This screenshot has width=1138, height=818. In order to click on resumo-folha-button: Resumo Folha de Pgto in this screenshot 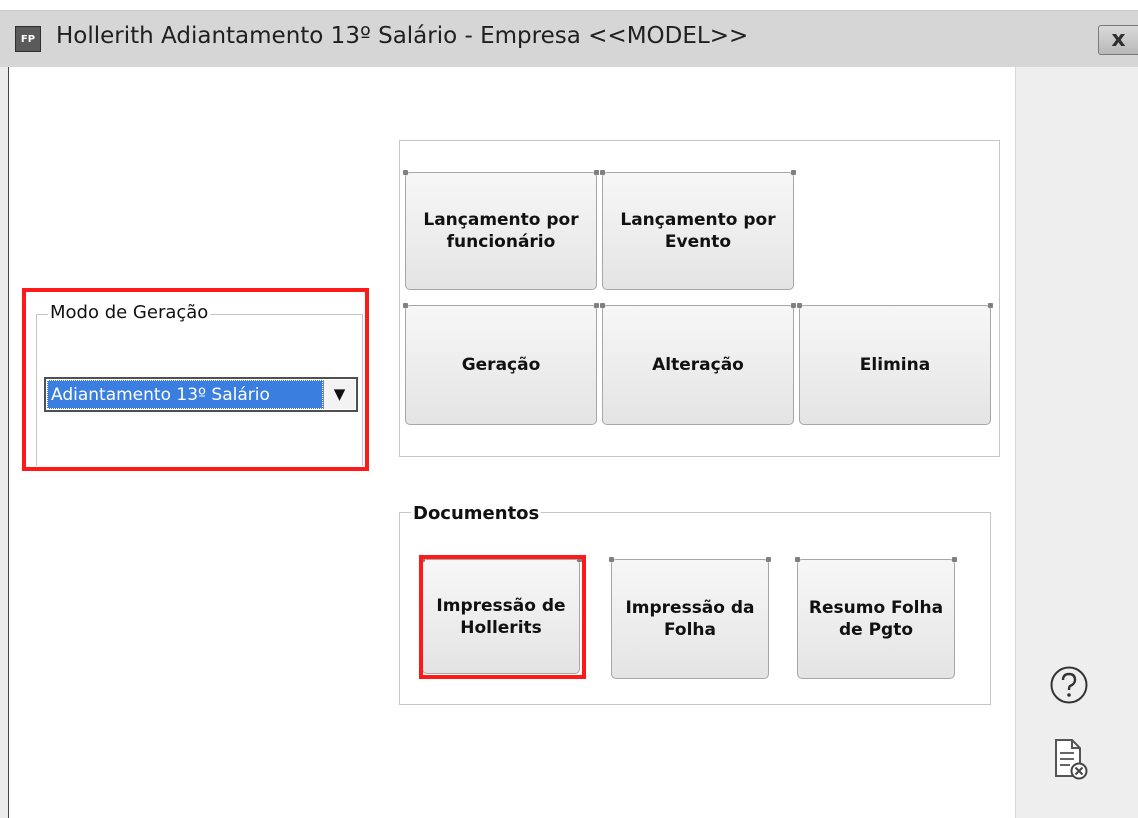, I will do `click(876, 618)`.